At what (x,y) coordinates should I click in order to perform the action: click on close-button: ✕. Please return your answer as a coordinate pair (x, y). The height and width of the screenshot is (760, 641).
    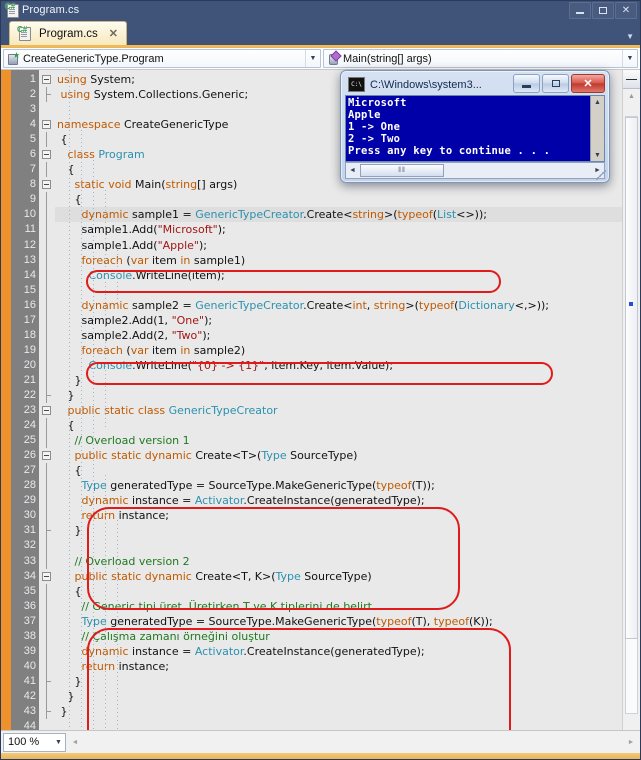
    Looking at the image, I should click on (626, 10).